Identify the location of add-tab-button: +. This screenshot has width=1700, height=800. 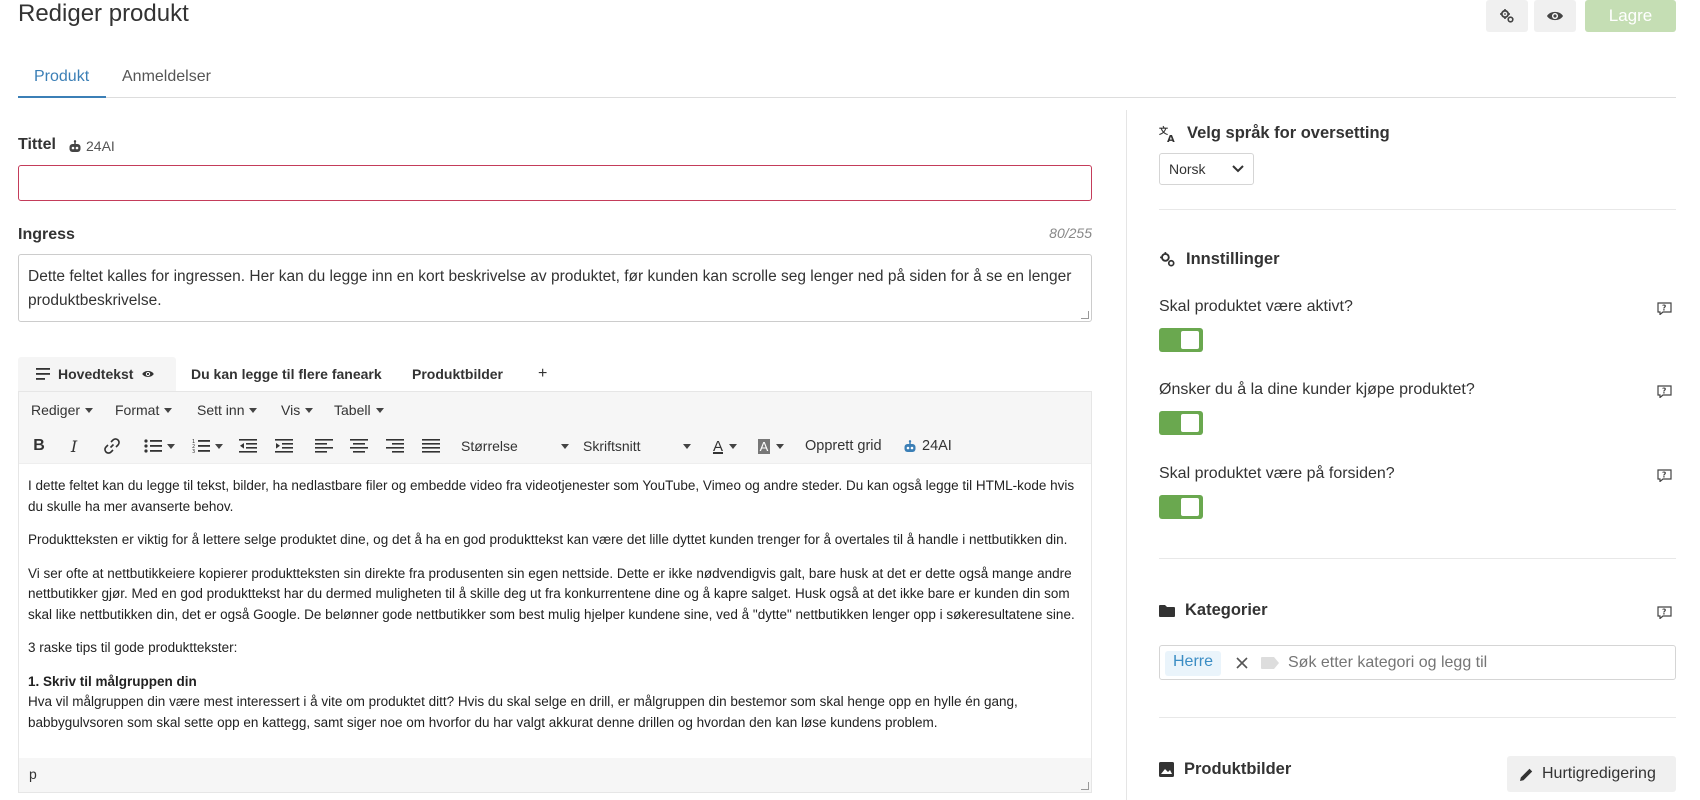
(542, 374).